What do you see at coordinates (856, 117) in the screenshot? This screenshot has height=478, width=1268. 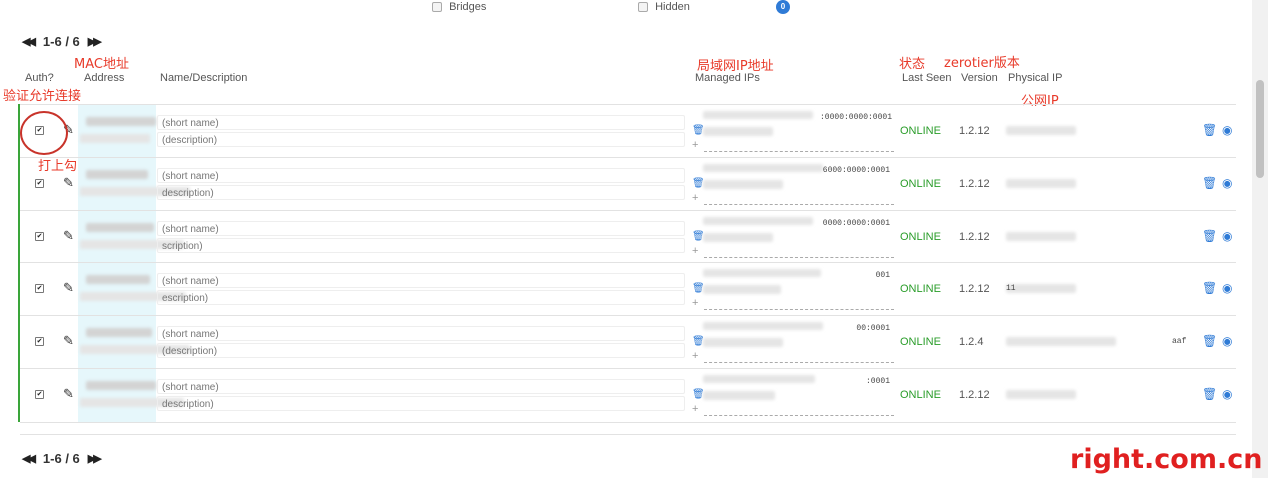 I see `ip-address-tail: :0000:0000:0001` at bounding box center [856, 117].